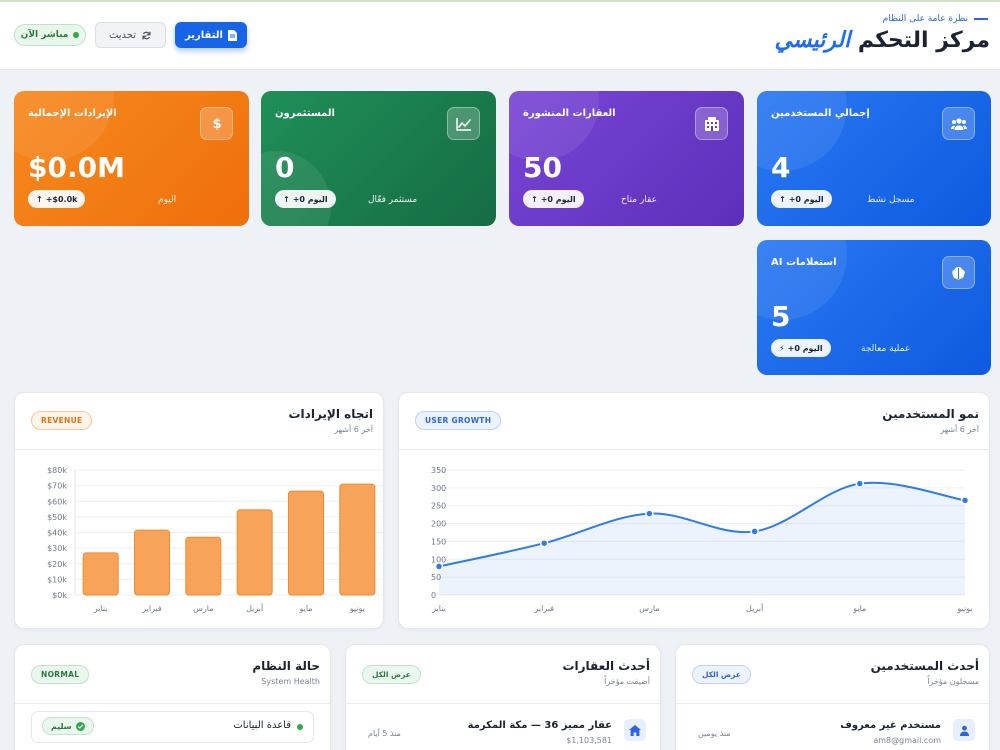  I want to click on health-status-text: سليم, so click(61, 726).